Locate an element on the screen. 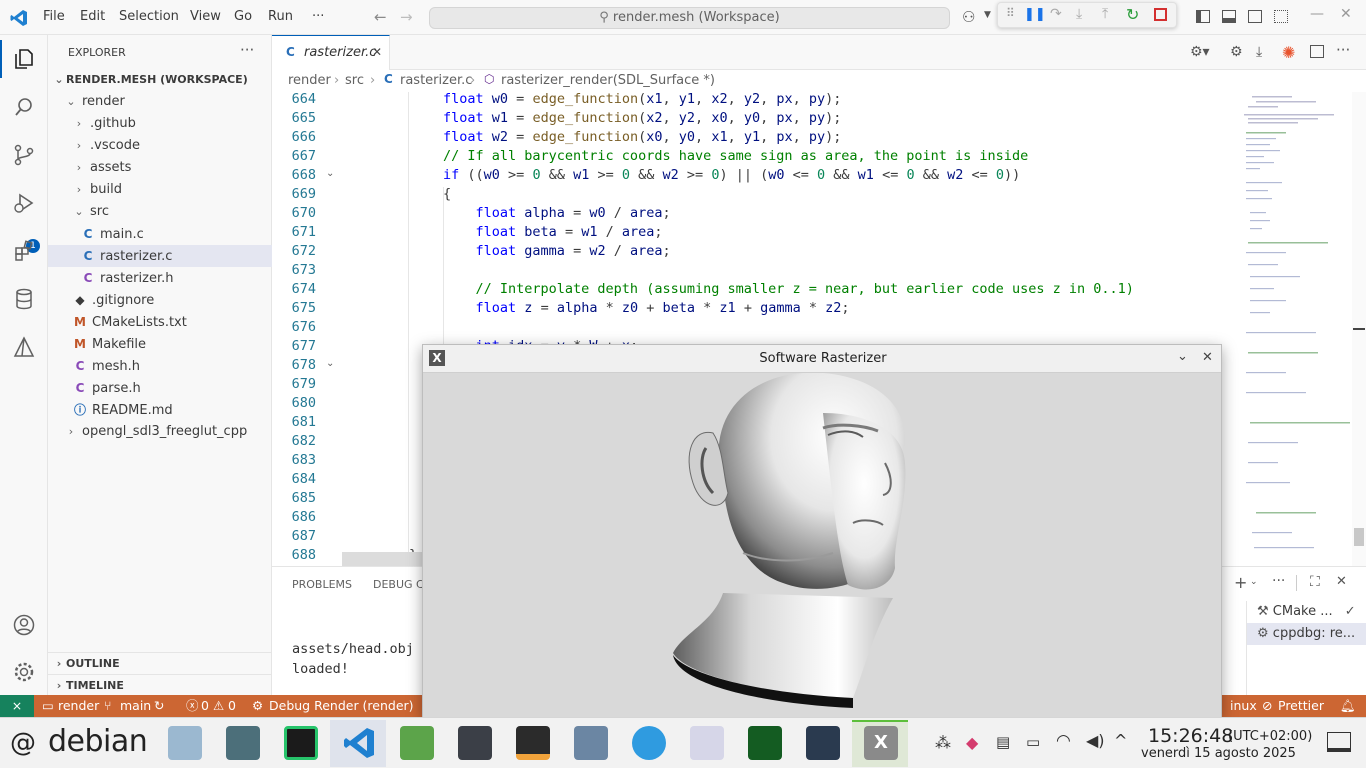 The image size is (1366, 768). breadcrumb-render: render is located at coordinates (309, 80).